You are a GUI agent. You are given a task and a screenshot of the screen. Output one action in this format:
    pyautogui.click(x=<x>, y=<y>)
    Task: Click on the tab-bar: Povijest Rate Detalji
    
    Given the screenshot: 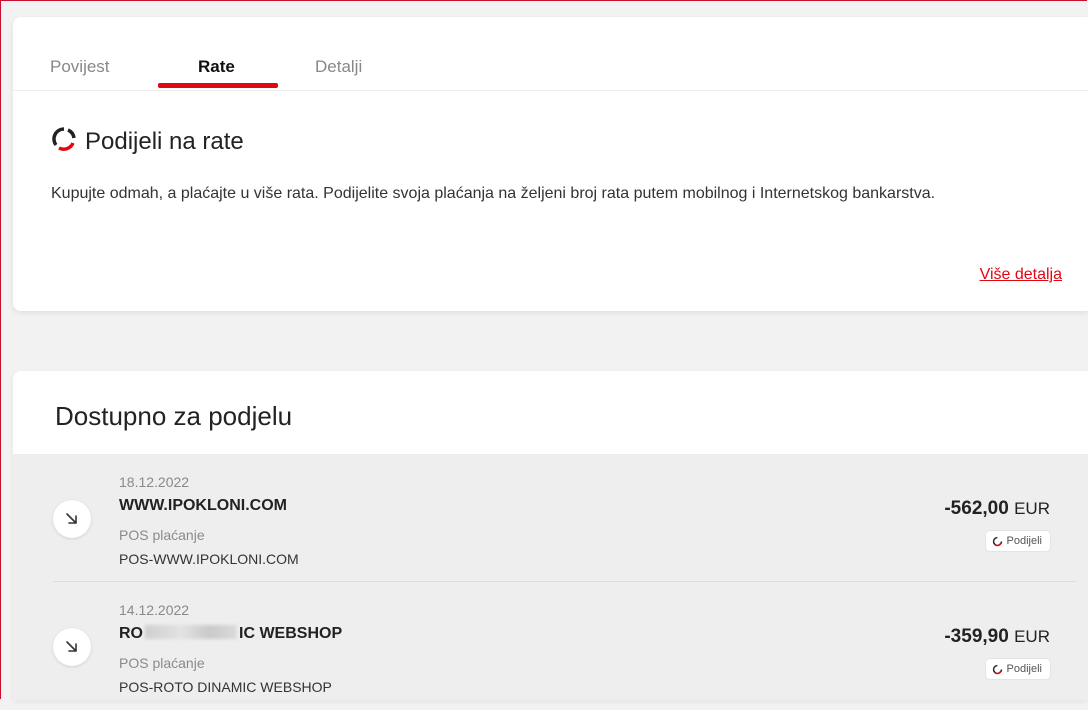 What is the action you would take?
    pyautogui.click(x=550, y=54)
    